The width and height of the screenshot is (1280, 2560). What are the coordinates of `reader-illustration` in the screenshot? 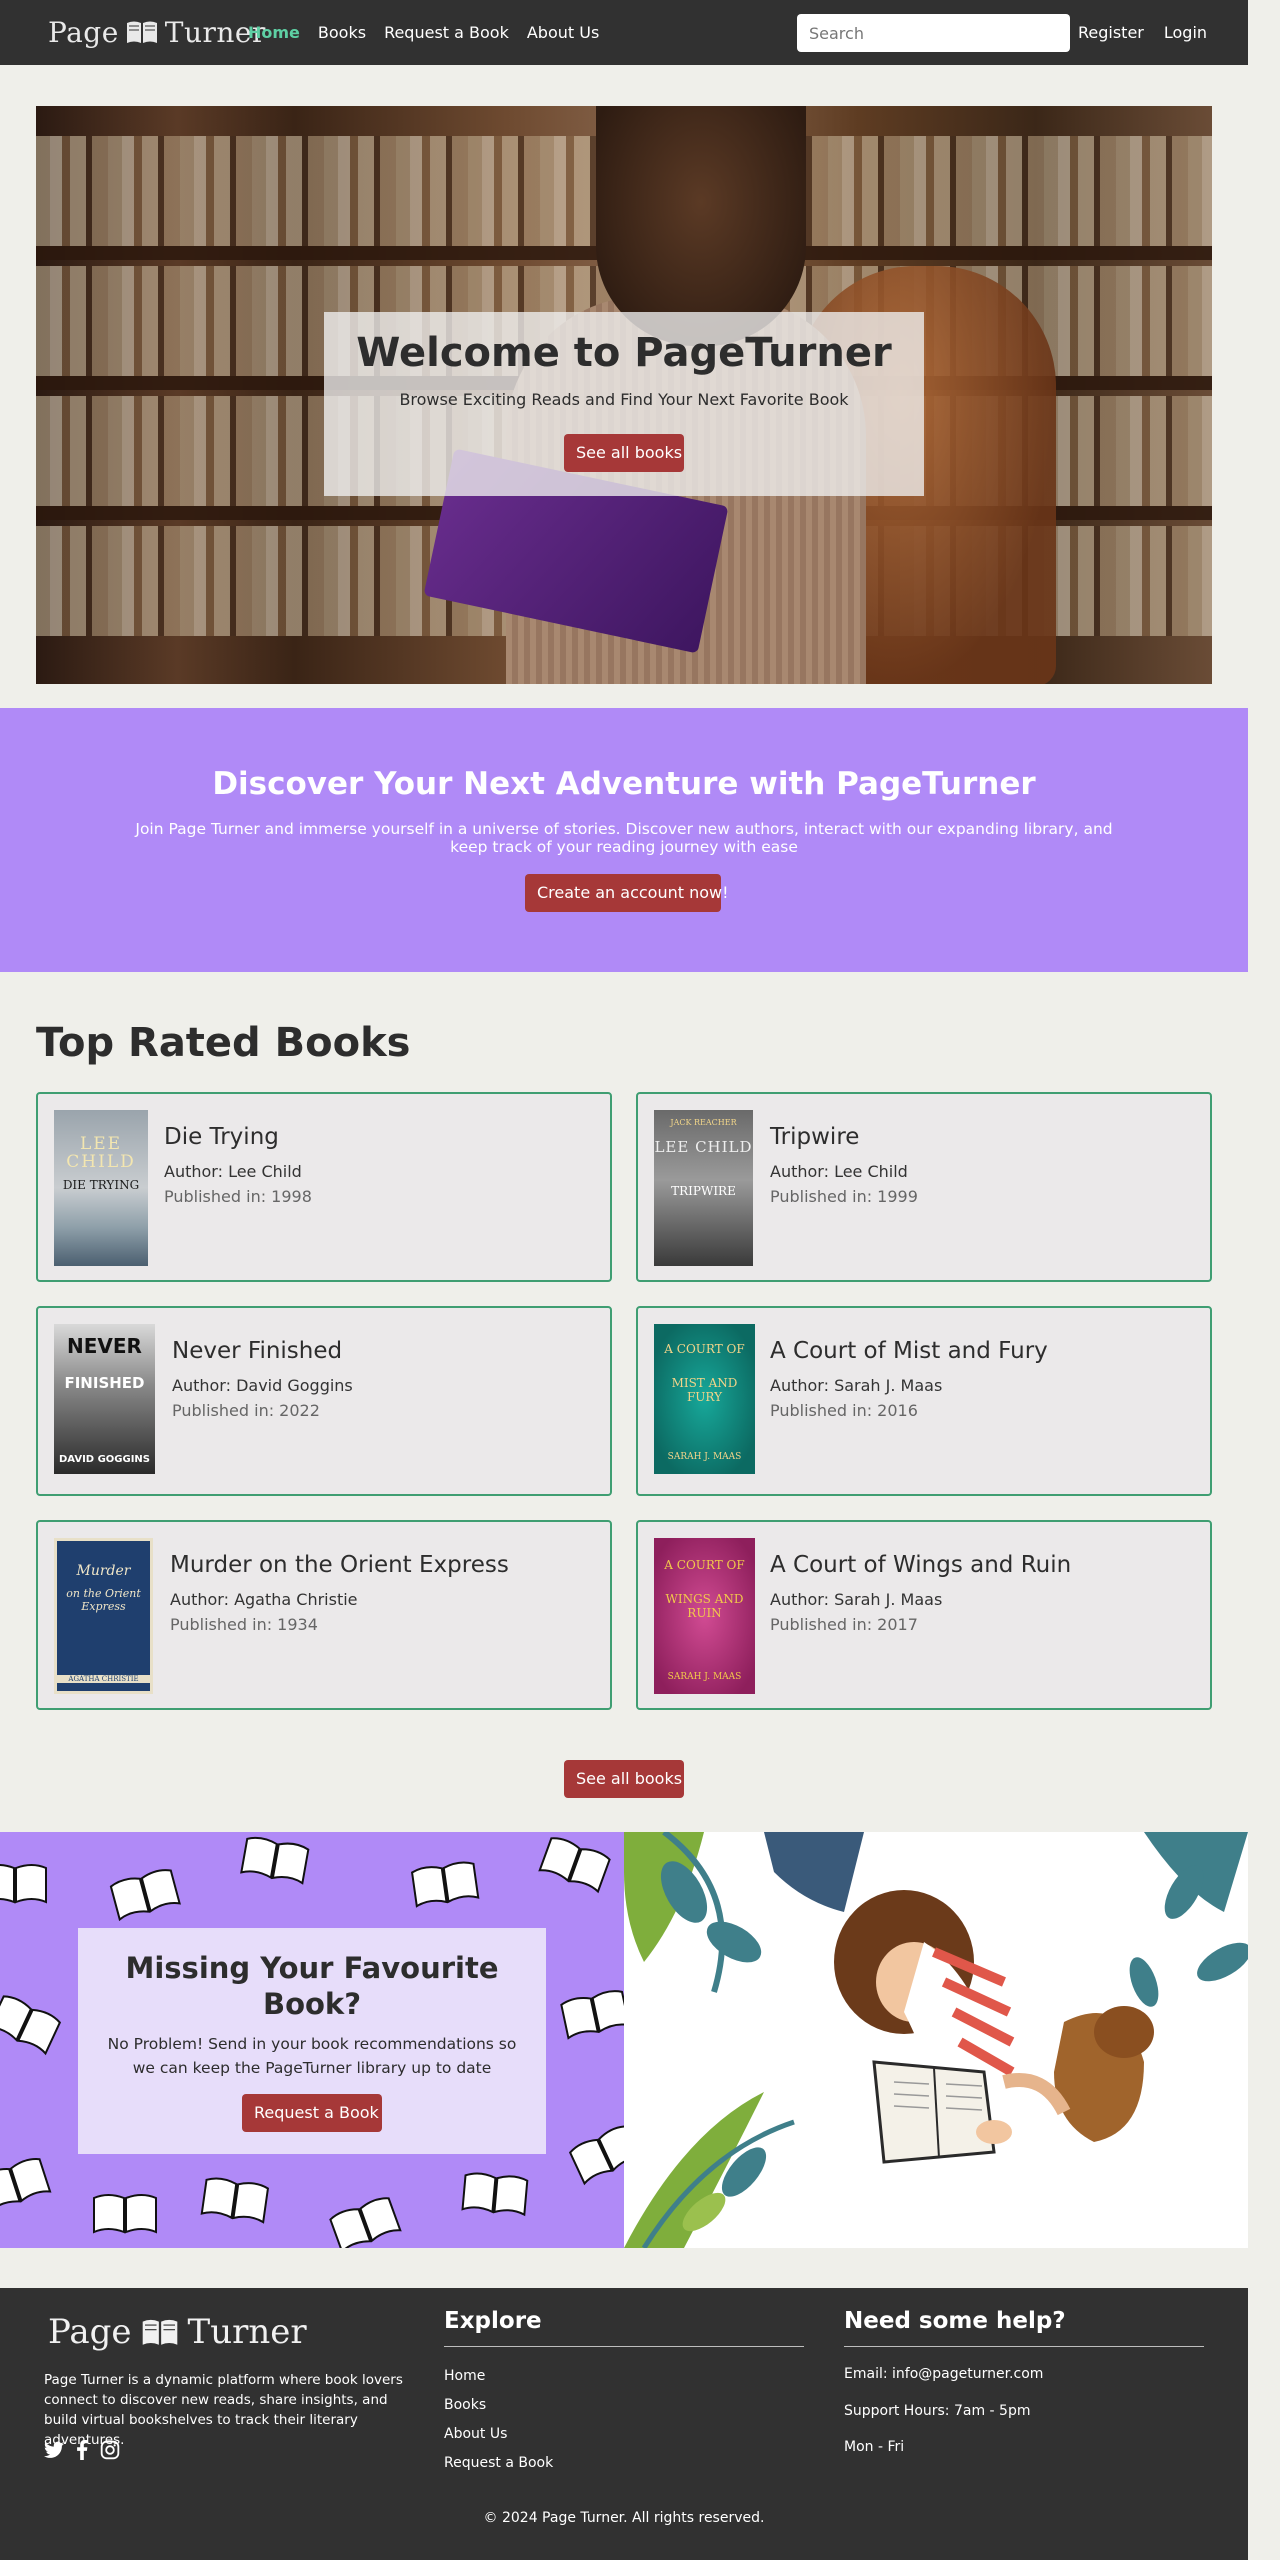 It's located at (936, 2040).